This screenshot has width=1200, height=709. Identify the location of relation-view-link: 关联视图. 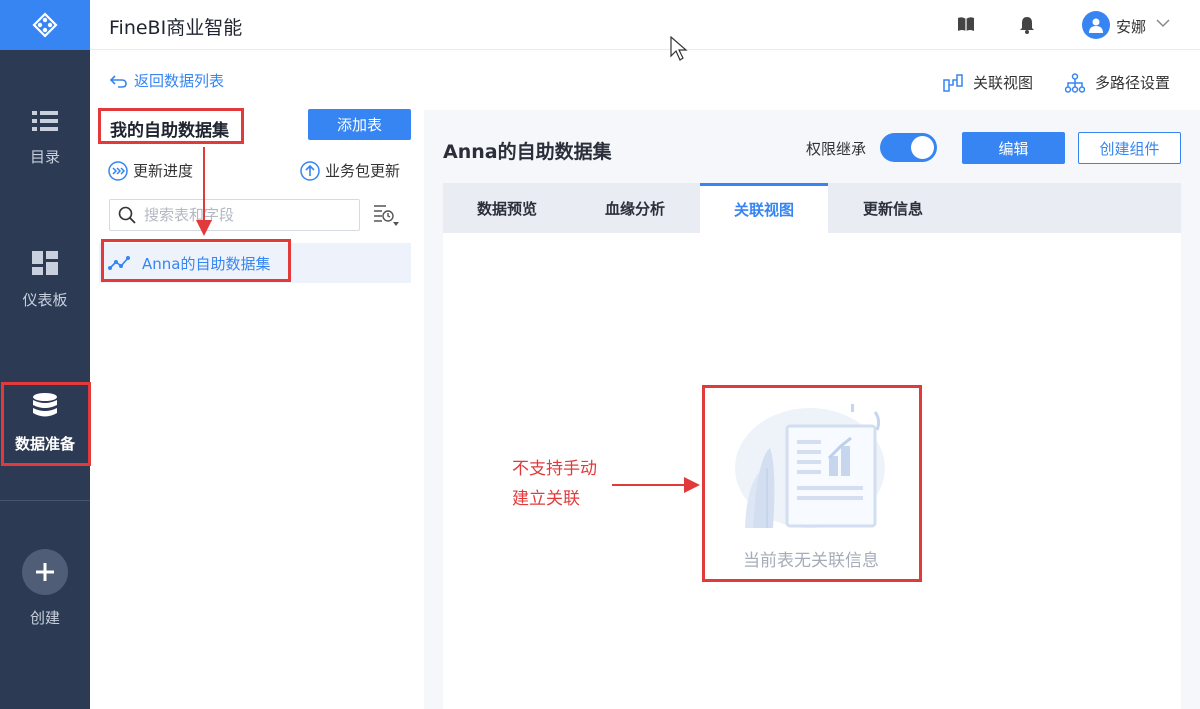
(988, 82).